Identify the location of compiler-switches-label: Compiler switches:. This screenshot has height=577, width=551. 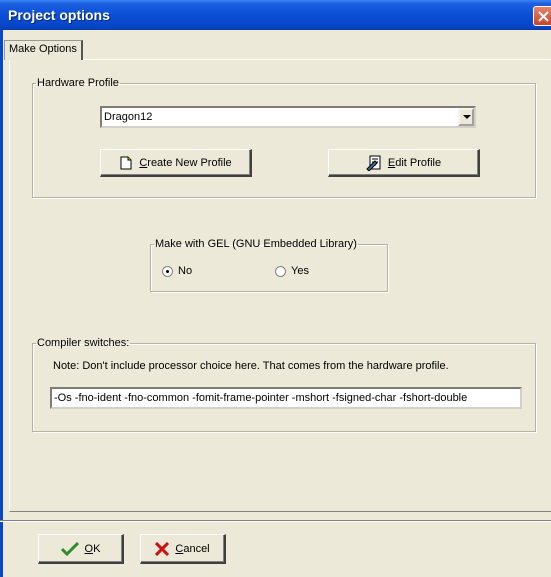
(83, 343).